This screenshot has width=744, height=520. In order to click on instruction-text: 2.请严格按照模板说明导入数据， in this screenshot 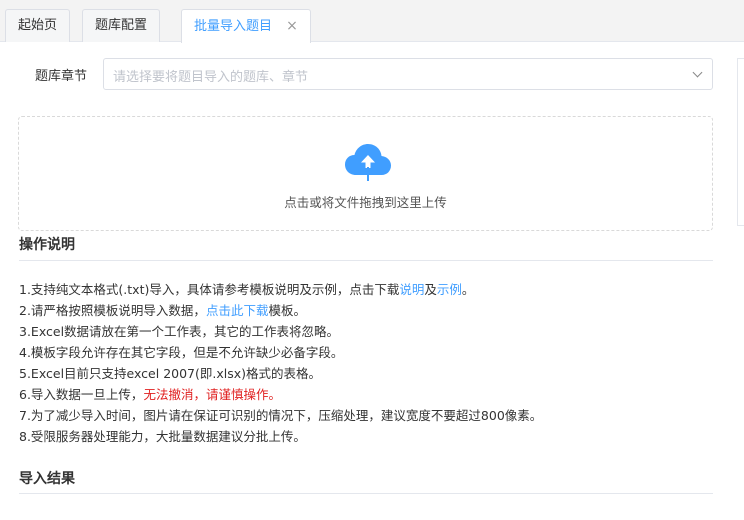, I will do `click(112, 310)`.